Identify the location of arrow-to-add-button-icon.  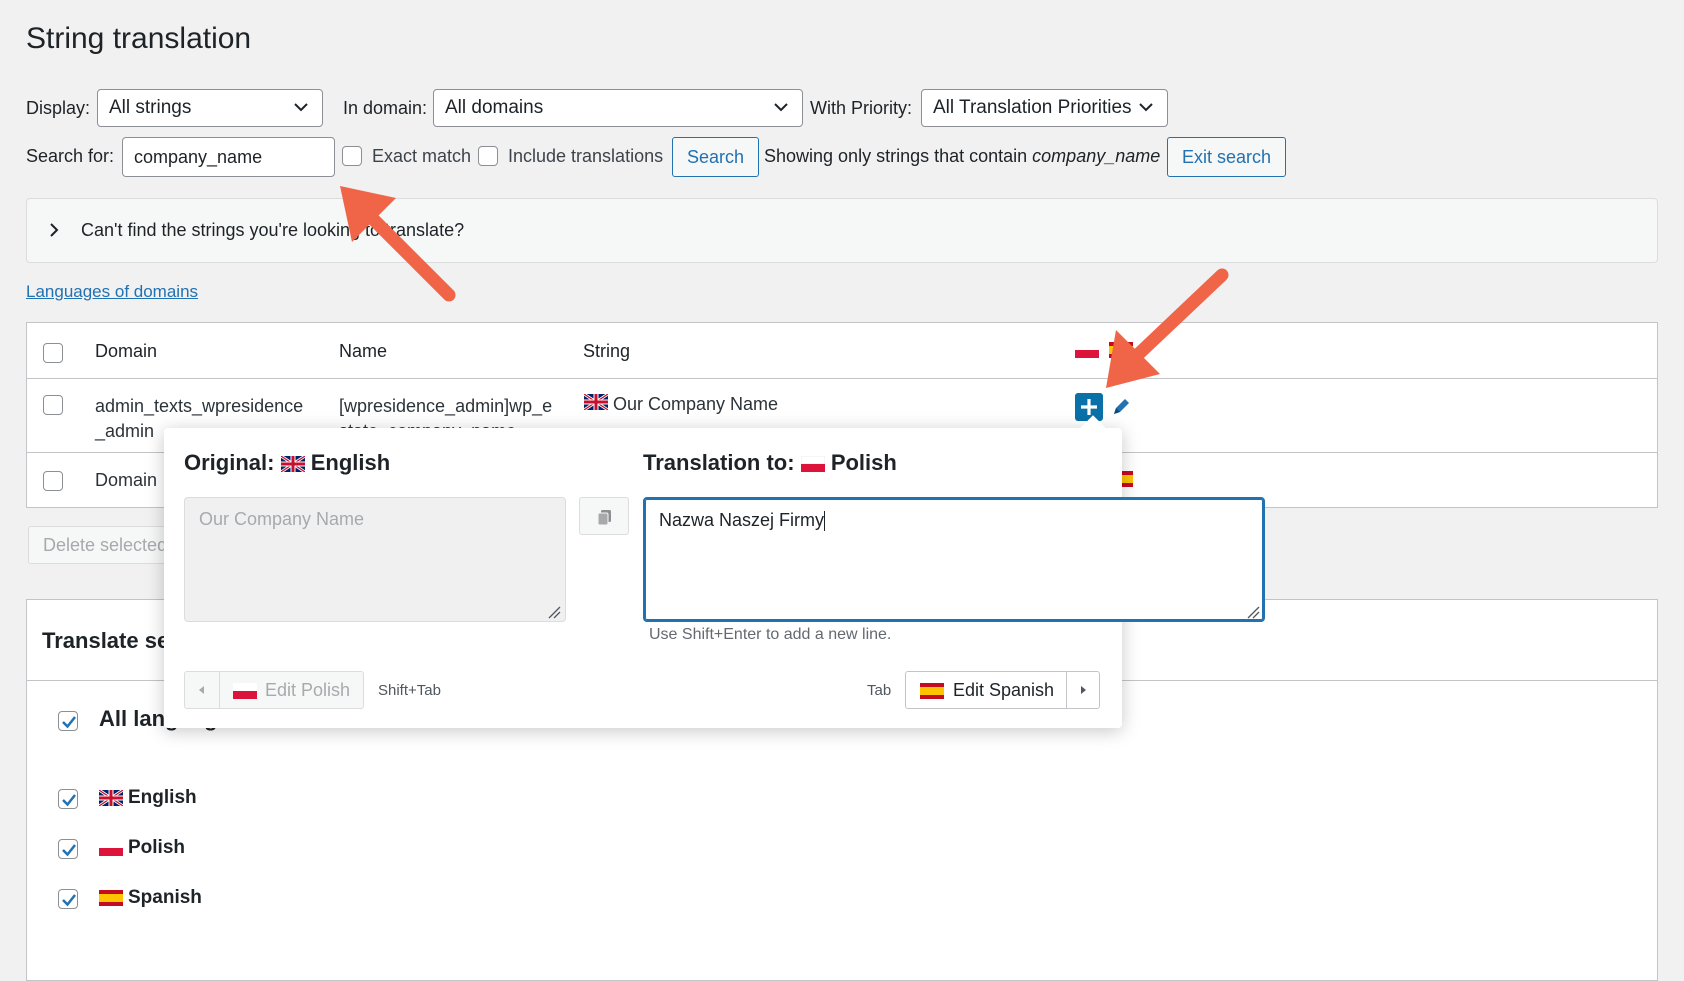
(1167, 328).